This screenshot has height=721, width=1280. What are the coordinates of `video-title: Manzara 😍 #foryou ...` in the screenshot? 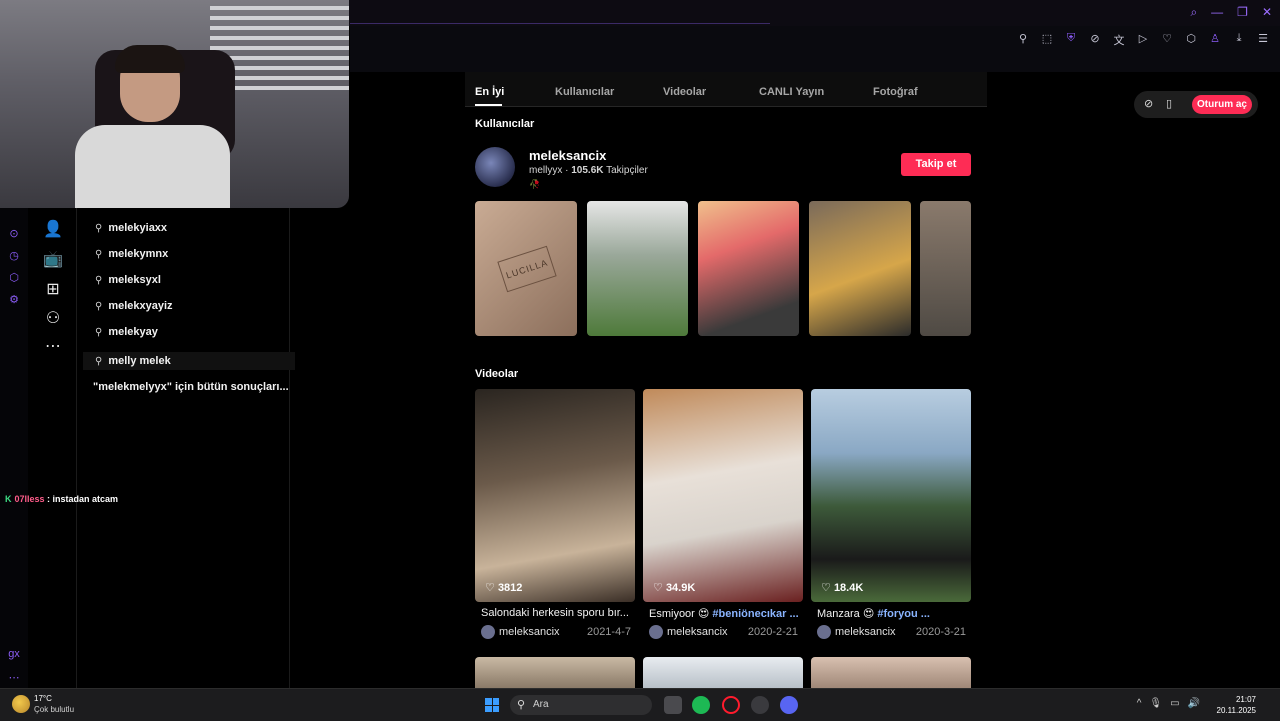 It's located at (897, 613).